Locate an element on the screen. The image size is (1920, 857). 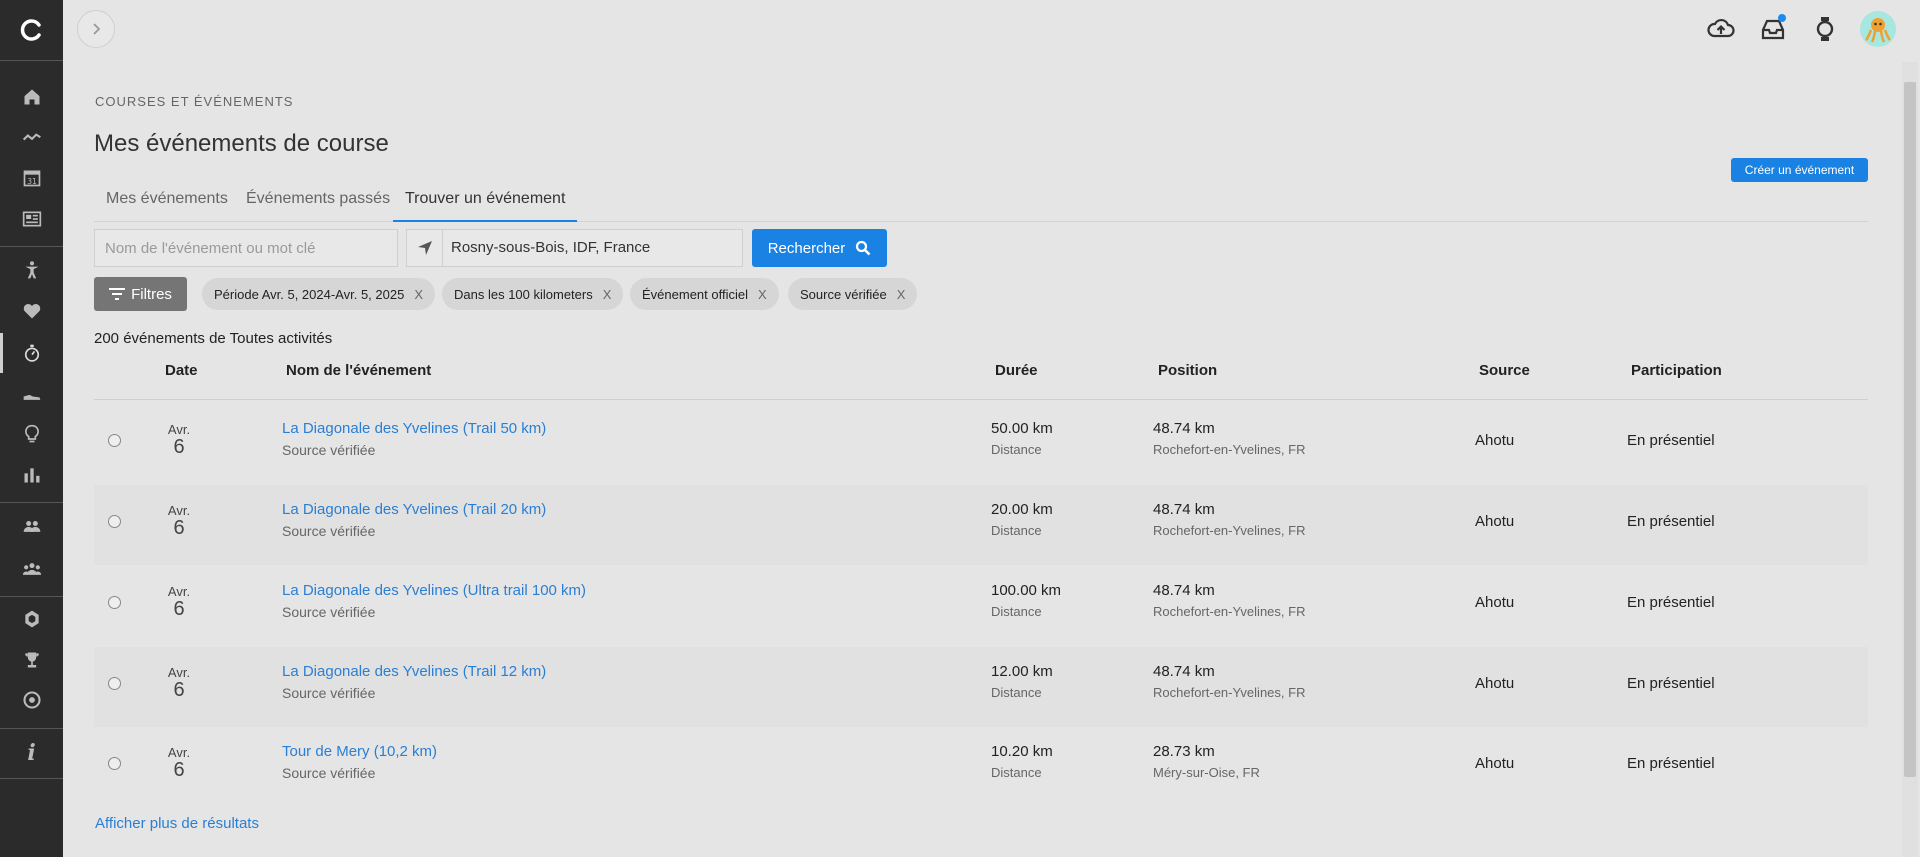
event-name-link: Tour de Mery (10,2 km) is located at coordinates (359, 751).